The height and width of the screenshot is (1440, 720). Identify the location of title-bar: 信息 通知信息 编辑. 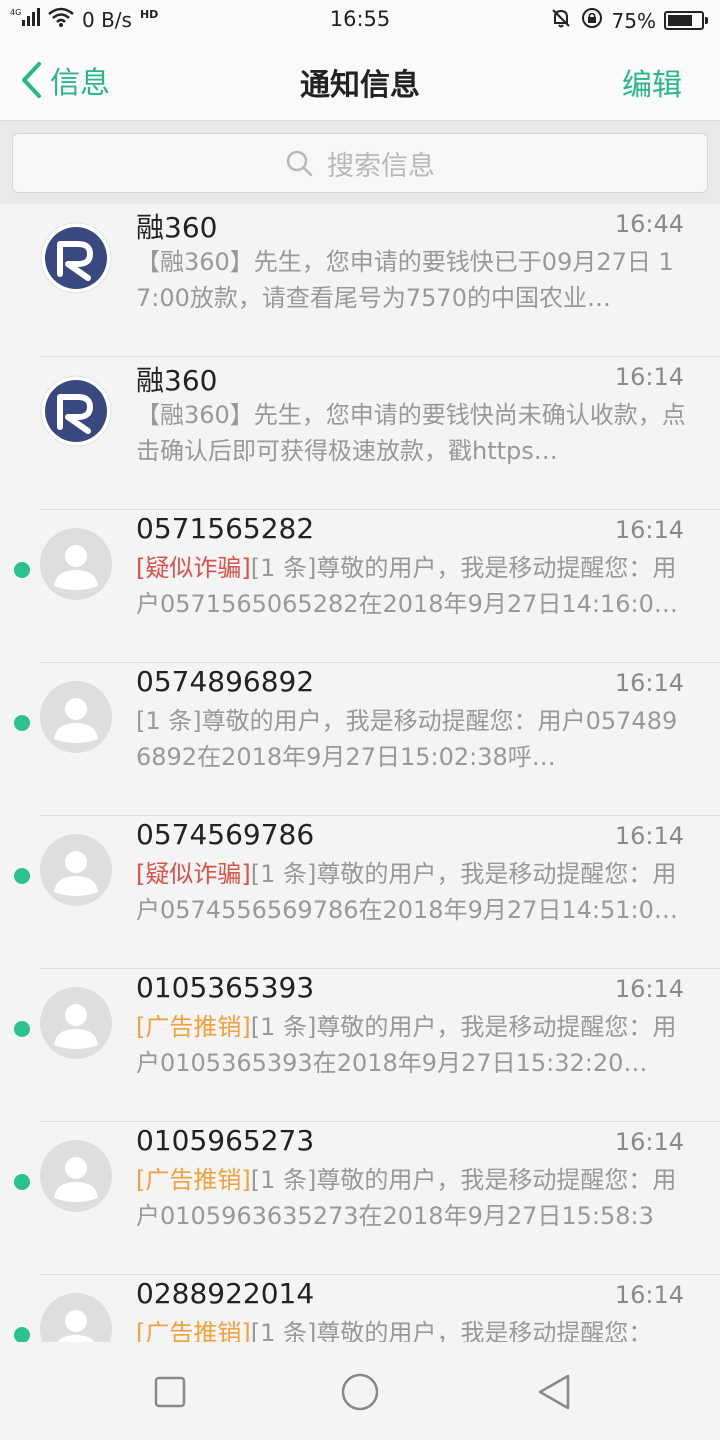
(360, 79).